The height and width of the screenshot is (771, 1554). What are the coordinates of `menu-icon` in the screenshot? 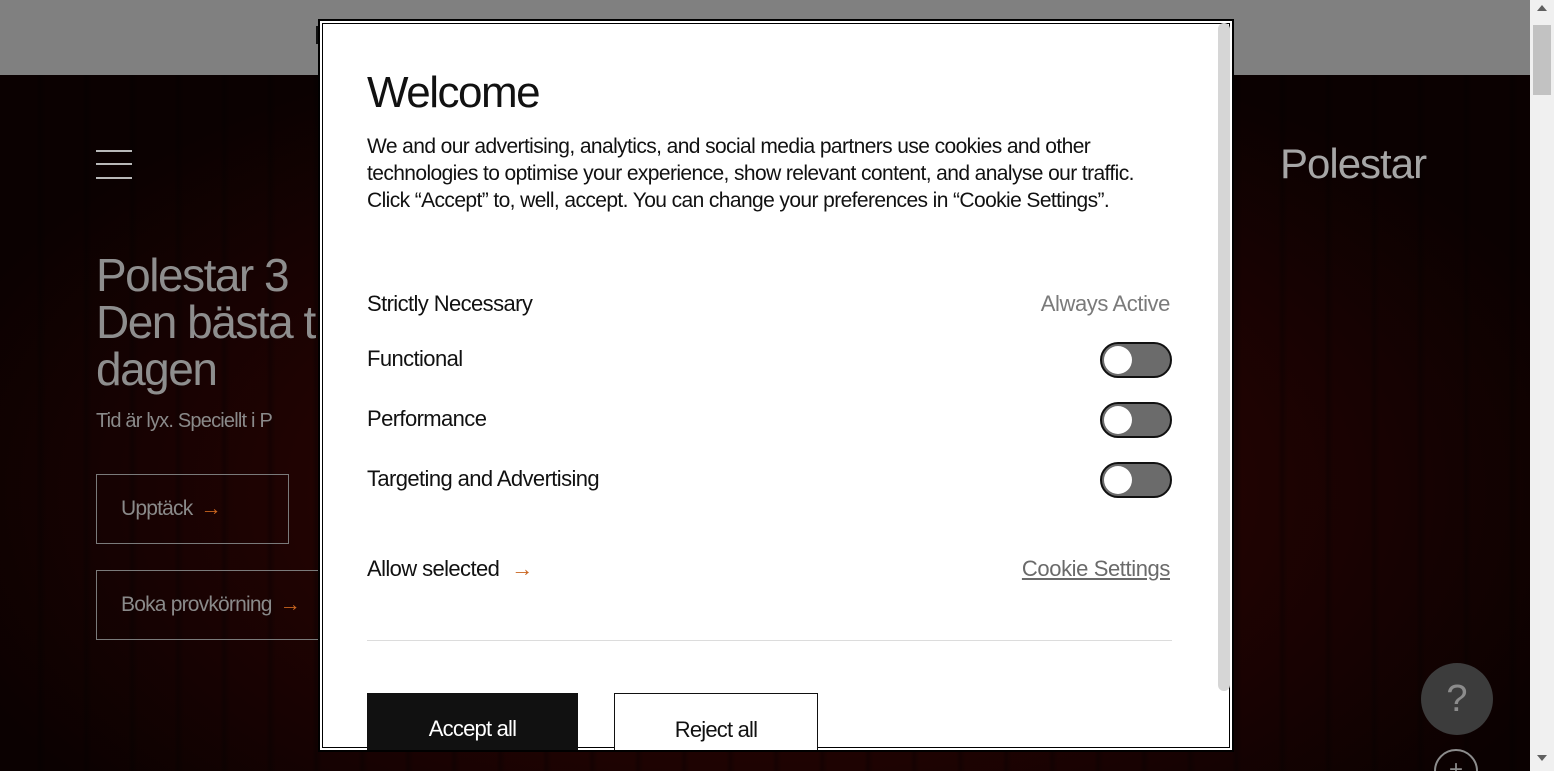 It's located at (114, 165).